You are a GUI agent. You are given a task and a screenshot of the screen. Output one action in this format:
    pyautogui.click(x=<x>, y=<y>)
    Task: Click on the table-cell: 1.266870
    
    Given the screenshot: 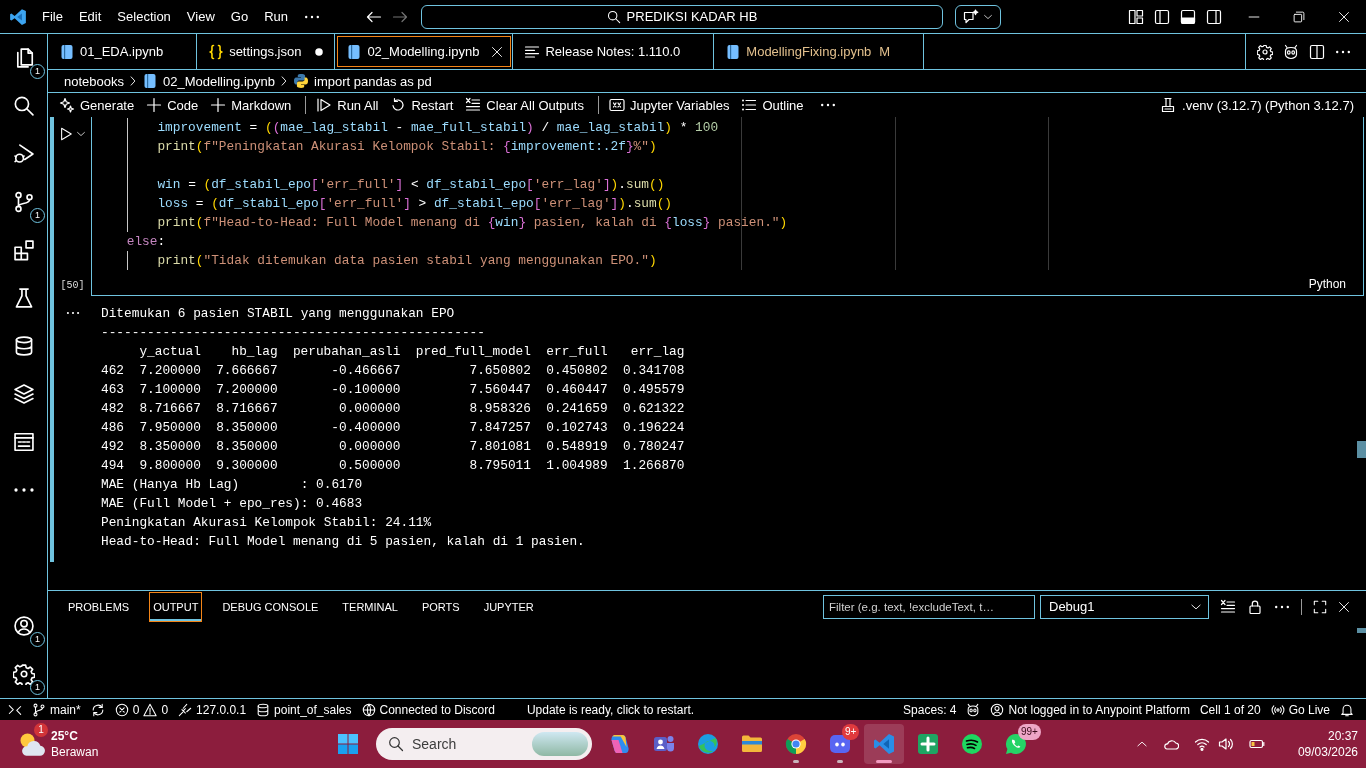 What is the action you would take?
    pyautogui.click(x=654, y=465)
    